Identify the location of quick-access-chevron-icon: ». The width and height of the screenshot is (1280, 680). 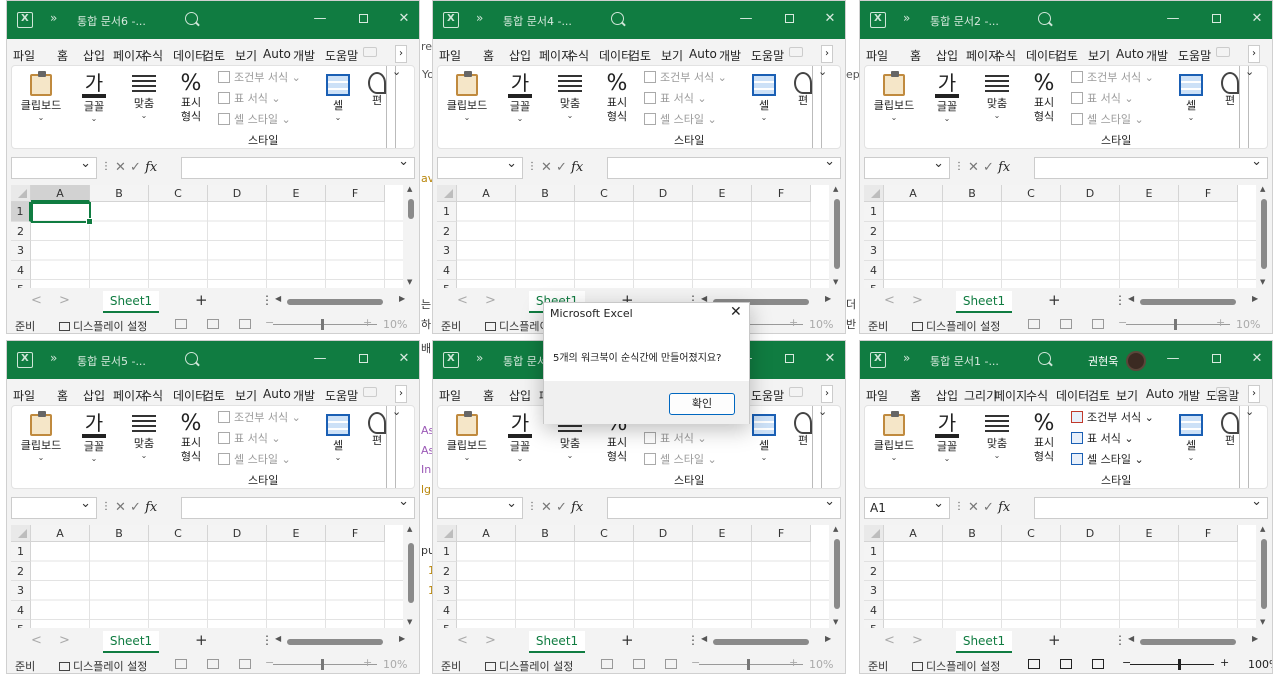
(53, 18).